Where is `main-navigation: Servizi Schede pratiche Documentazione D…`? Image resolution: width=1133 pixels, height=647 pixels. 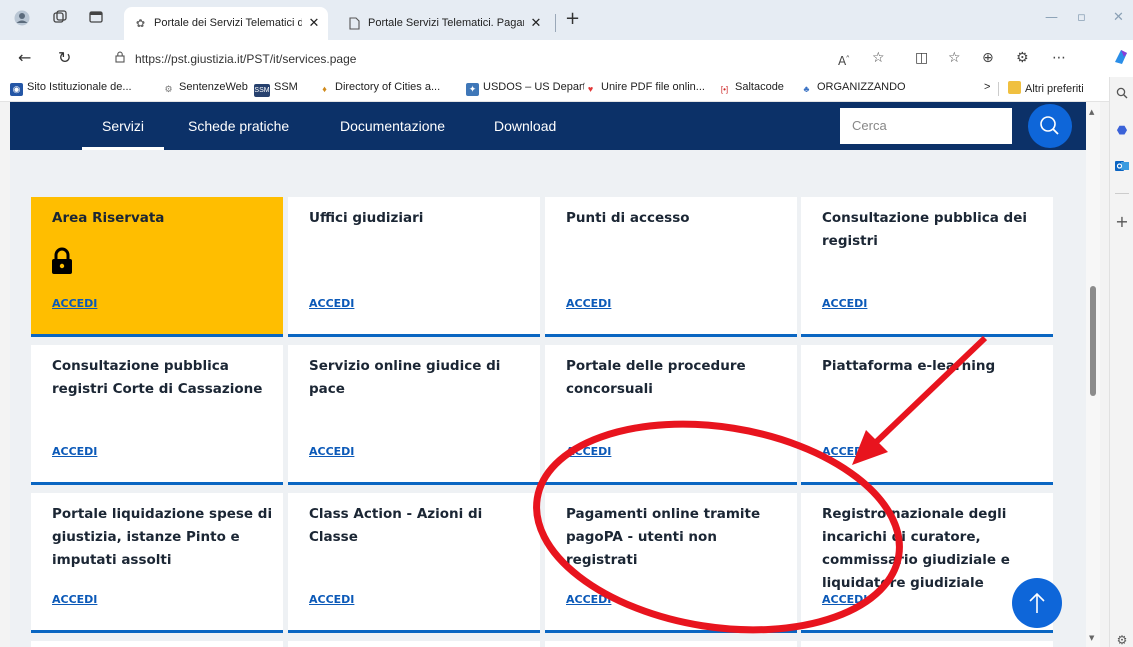
main-navigation: Servizi Schede pratiche Documentazione D… is located at coordinates (548, 126).